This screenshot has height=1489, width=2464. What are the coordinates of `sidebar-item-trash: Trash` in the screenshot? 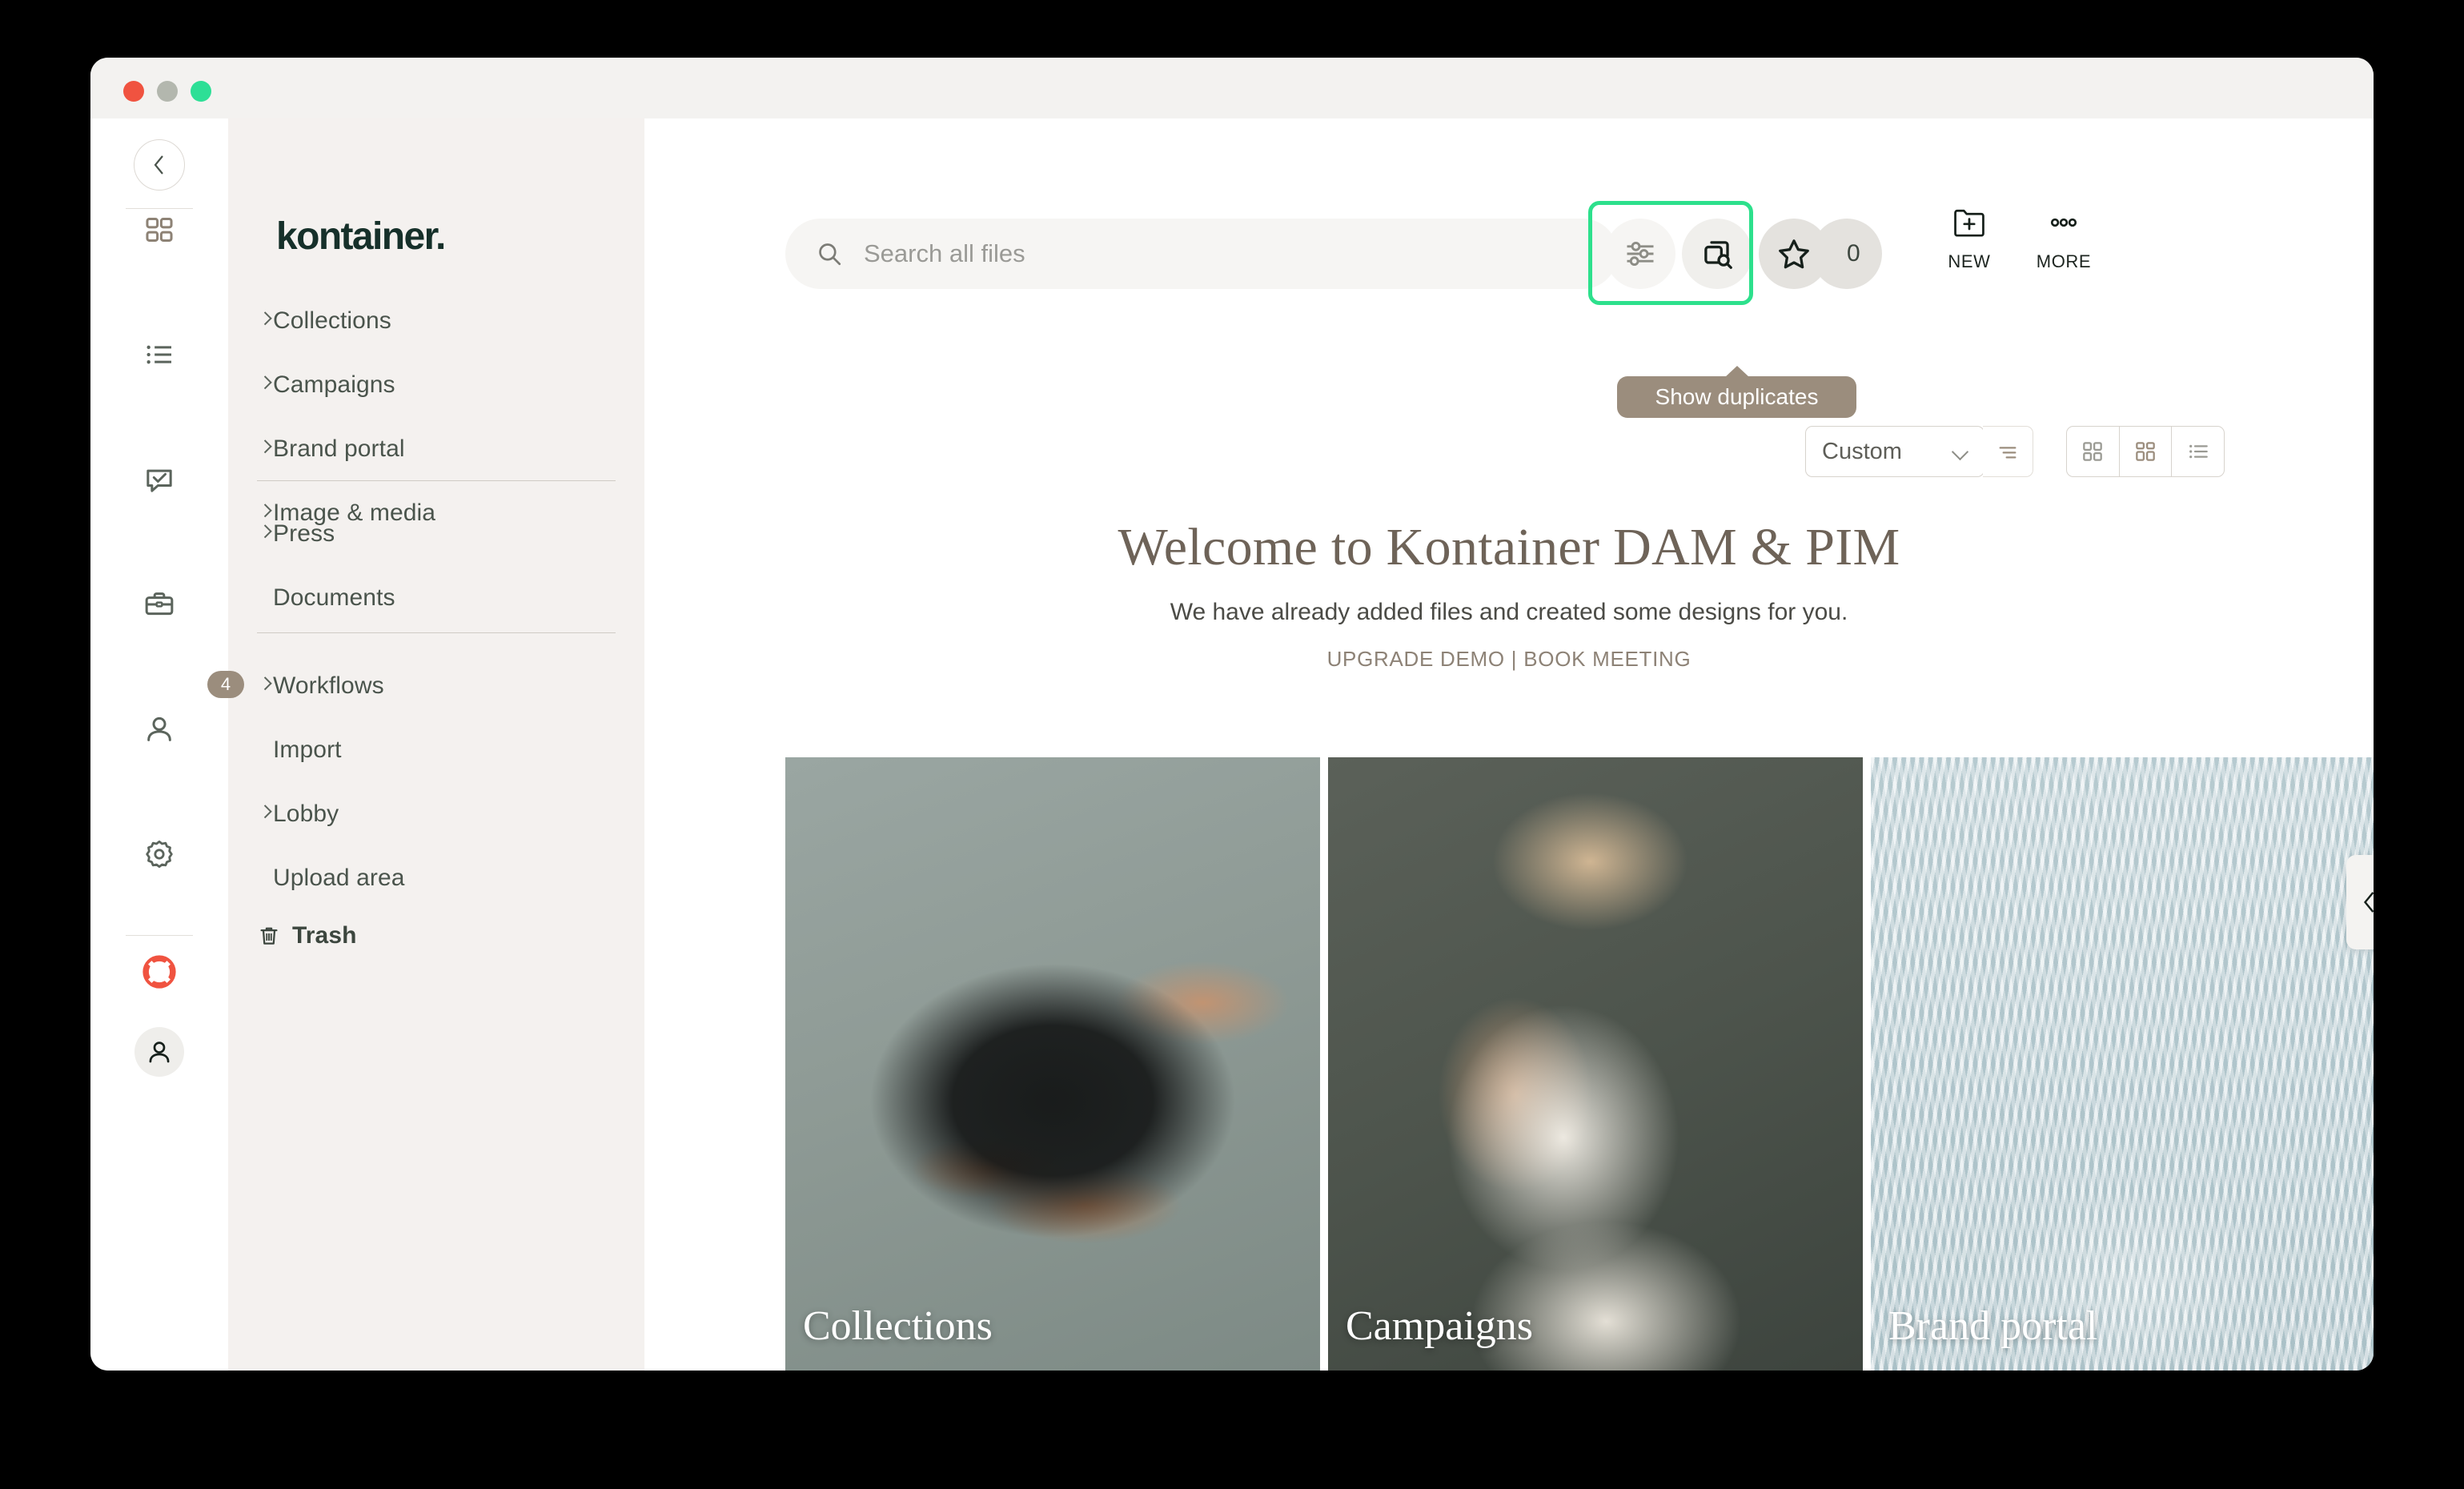 It's located at (292, 935).